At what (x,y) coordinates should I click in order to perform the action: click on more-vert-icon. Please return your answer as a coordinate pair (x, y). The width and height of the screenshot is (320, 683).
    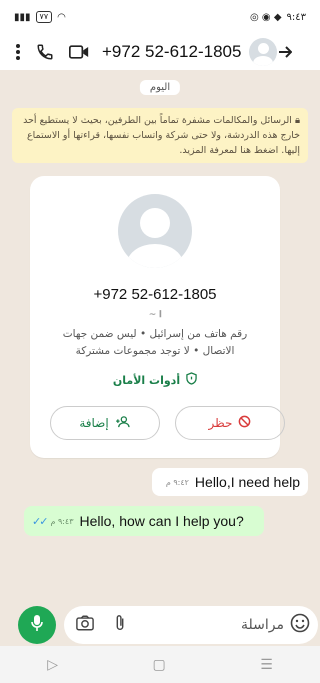
    Looking at the image, I should click on (18, 52).